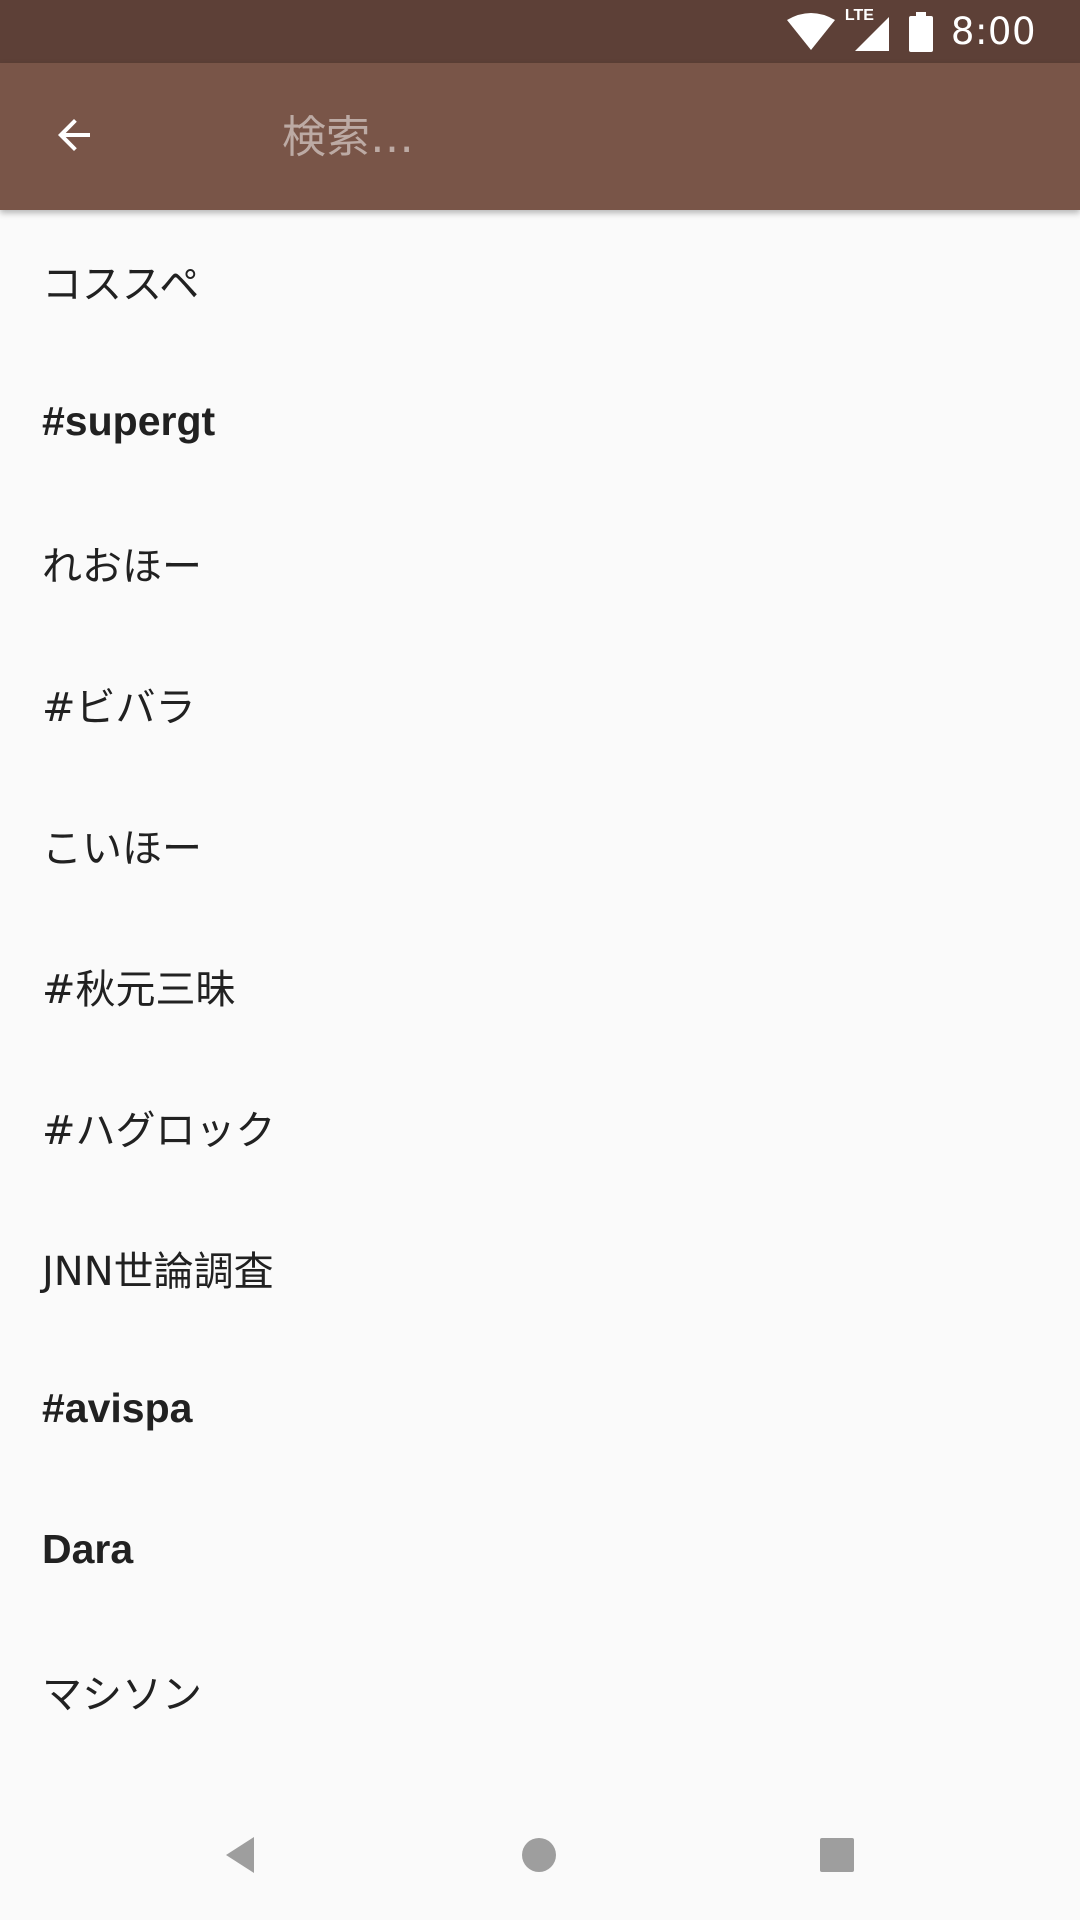 The width and height of the screenshot is (1080, 1920). Describe the element at coordinates (993, 31) in the screenshot. I see `status-time: 8:00` at that location.